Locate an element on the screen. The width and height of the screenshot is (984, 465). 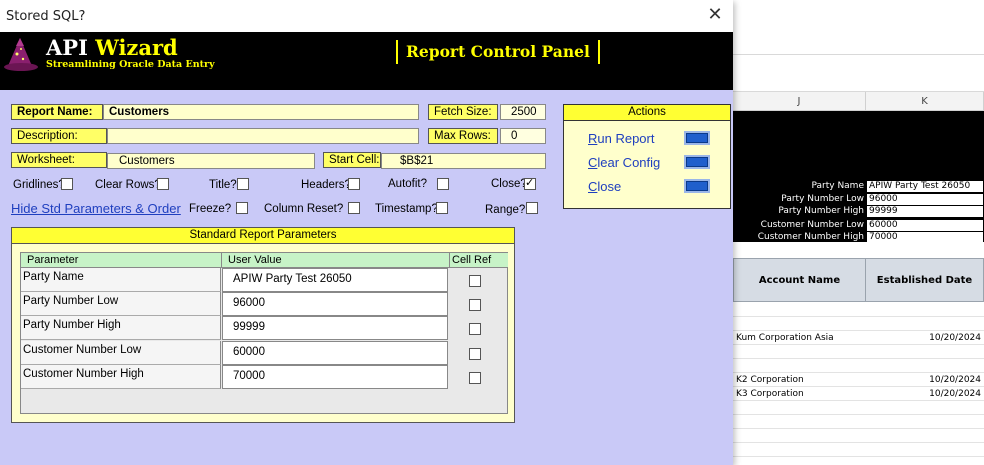
timestamp-label: Timestamp? is located at coordinates (406, 209).